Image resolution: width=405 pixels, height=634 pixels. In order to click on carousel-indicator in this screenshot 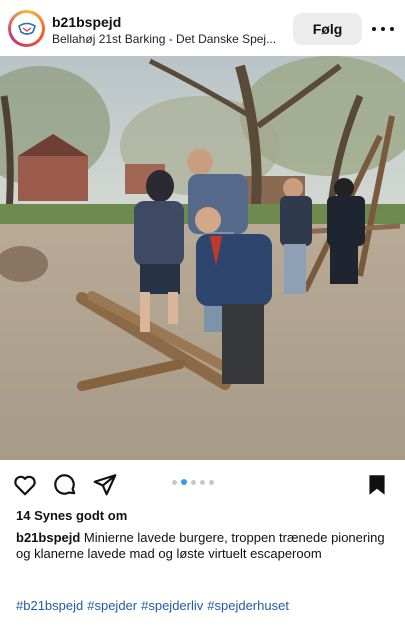, I will do `click(202, 482)`.